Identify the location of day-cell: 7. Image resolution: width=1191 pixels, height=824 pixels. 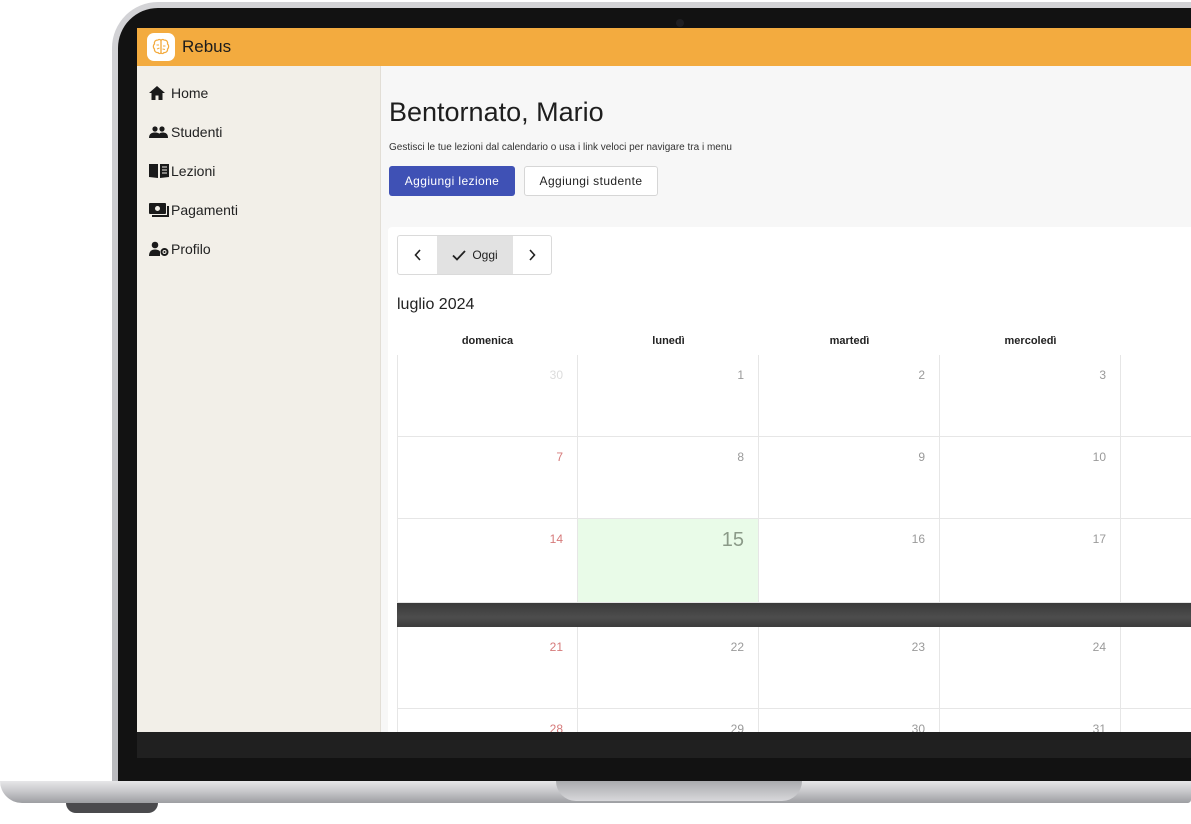
(487, 478).